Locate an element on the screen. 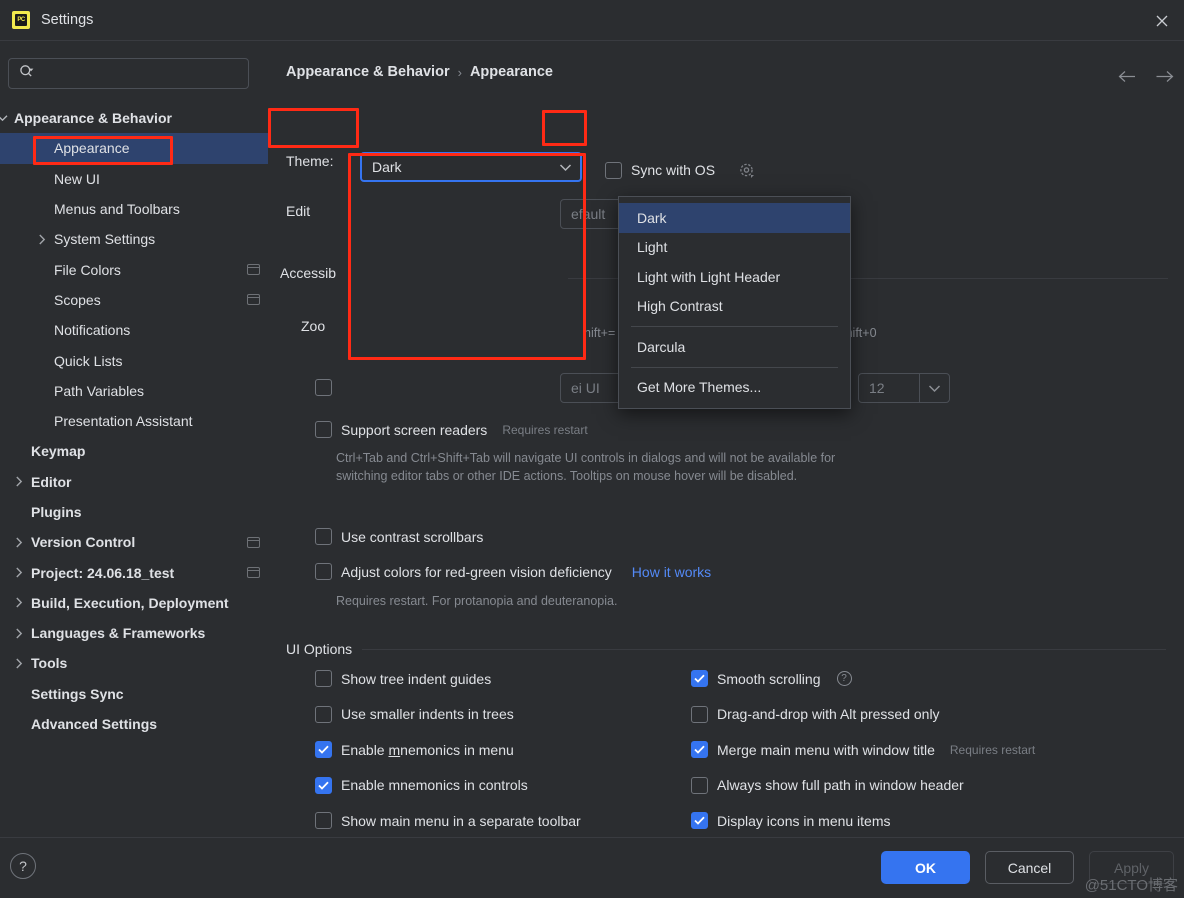 This screenshot has height=898, width=1184. close-icon is located at coordinates (1162, 20).